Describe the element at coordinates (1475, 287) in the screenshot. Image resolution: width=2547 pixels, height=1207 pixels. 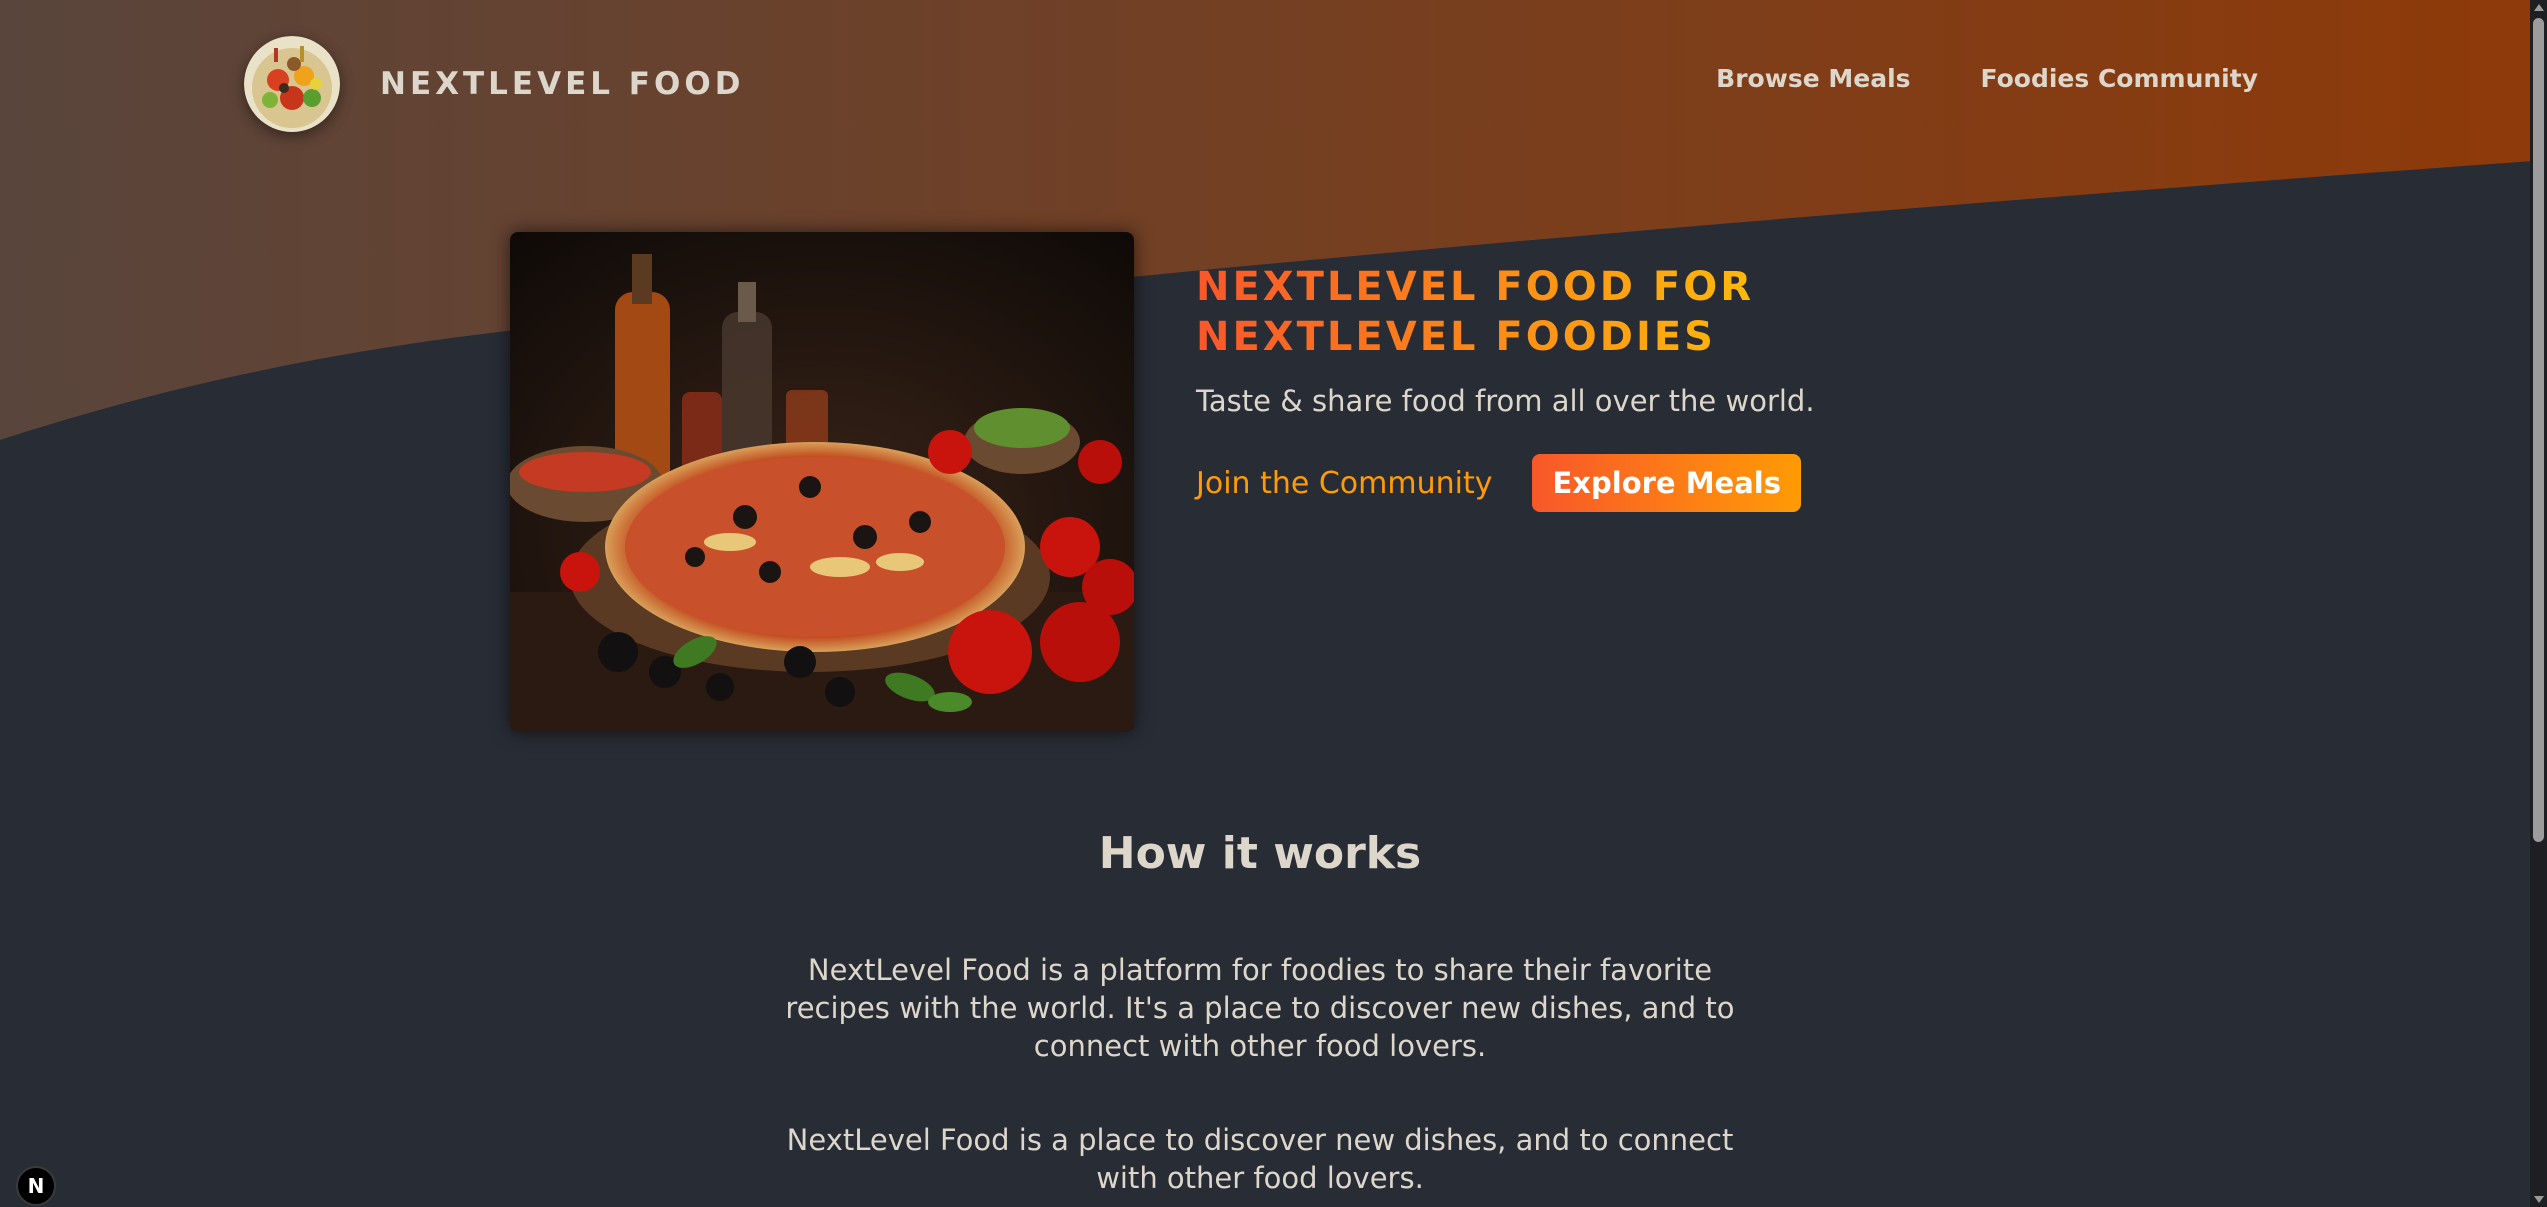
I see `hero-title-line1: NEXTLEVEL FOOD FOR` at that location.